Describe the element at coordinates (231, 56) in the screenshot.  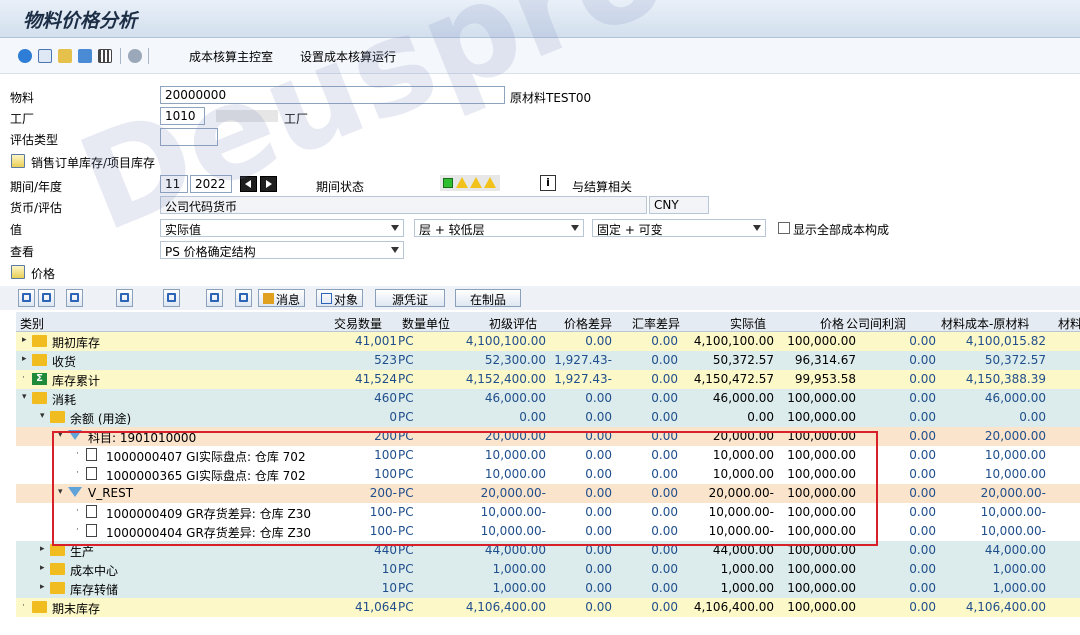
I see `costing-cockpit-button: 成本核算主控室` at that location.